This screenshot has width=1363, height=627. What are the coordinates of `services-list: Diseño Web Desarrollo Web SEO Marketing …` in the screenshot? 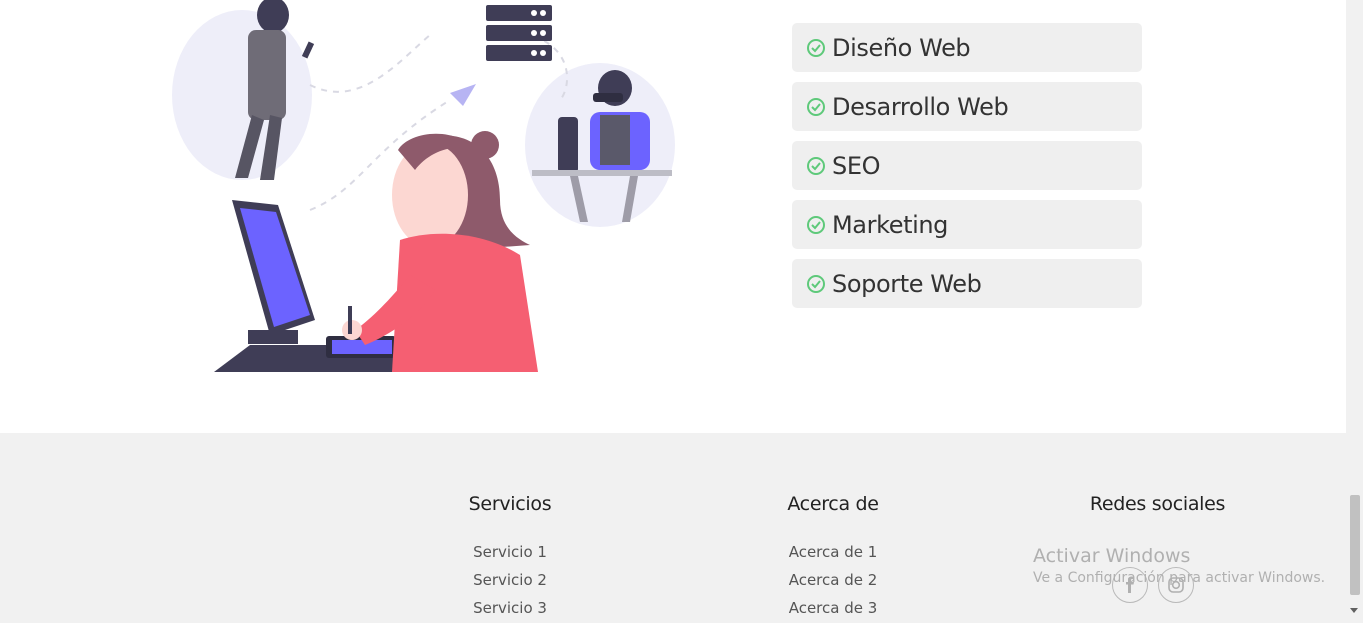 It's located at (967, 170).